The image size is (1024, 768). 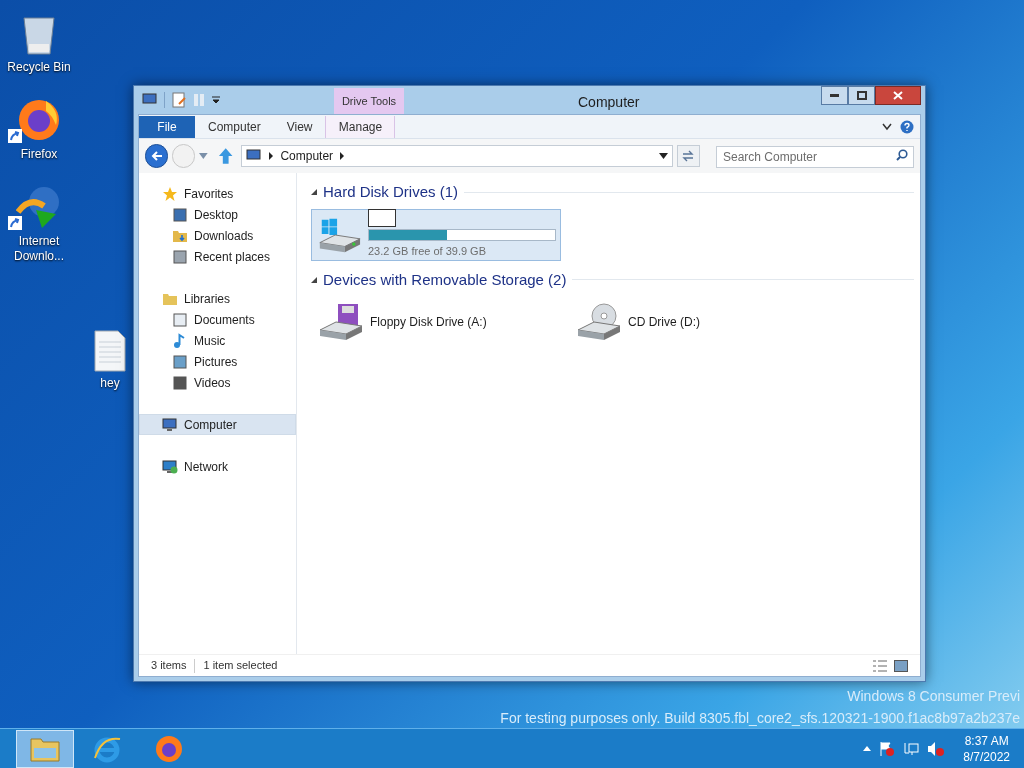 What do you see at coordinates (110, 383) in the screenshot?
I see `desktop-icon-label: hey` at bounding box center [110, 383].